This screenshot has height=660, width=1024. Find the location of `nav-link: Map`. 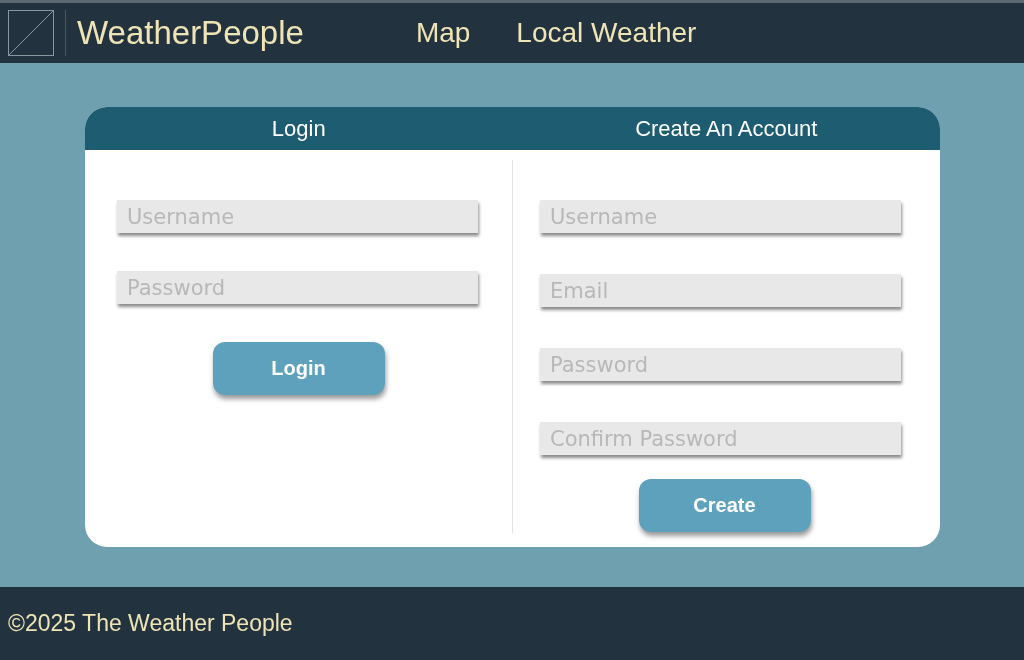

nav-link: Map is located at coordinates (443, 33).